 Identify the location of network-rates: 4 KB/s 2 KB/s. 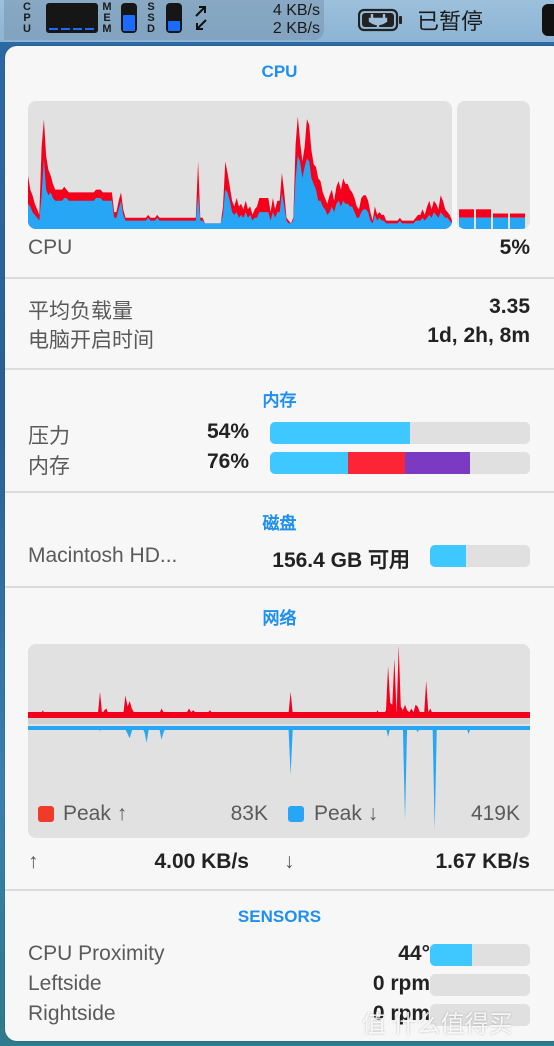
(291, 20).